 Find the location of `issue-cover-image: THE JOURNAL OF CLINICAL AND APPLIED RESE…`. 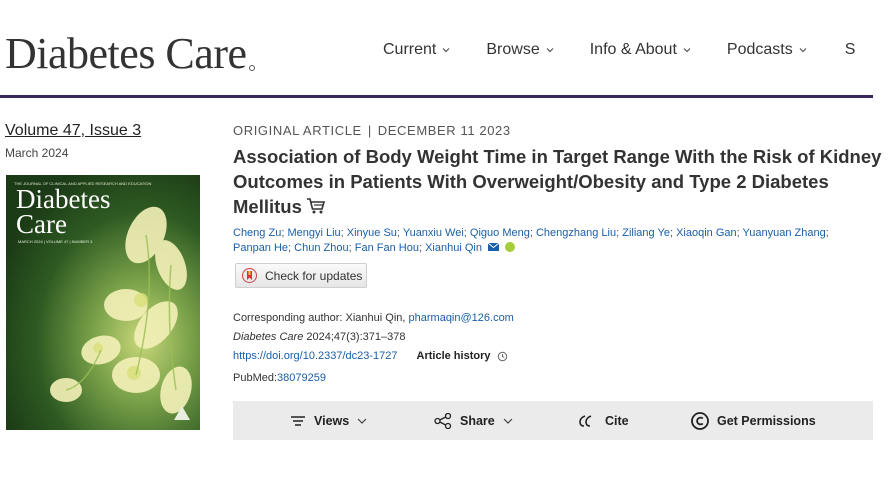

issue-cover-image: THE JOURNAL OF CLINICAL AND APPLIED RESE… is located at coordinates (103, 302).